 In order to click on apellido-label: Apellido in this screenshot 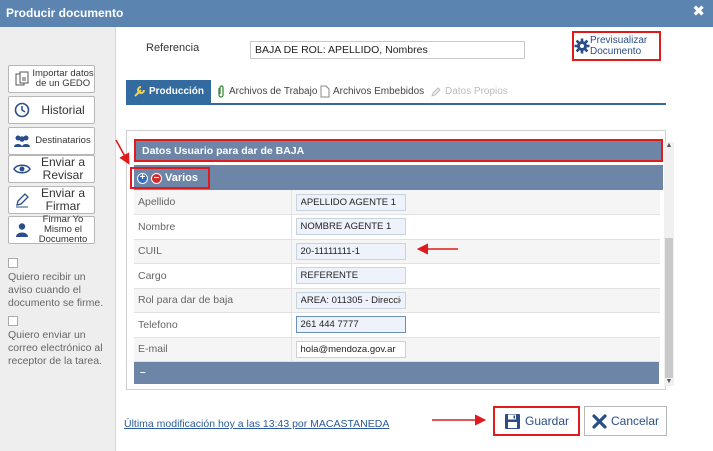, I will do `click(213, 202)`.